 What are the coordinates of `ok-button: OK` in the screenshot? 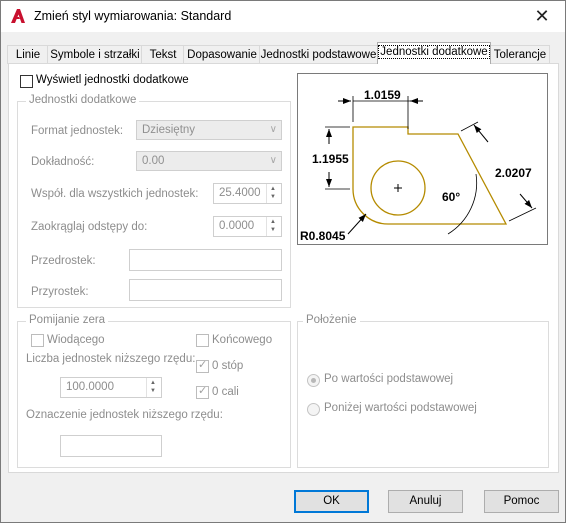 It's located at (331, 501).